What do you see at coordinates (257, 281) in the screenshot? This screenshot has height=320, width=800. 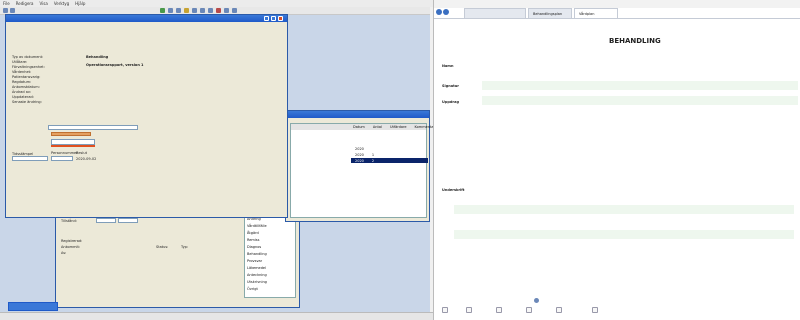 I see `list-item-label: Utskrivning` at bounding box center [257, 281].